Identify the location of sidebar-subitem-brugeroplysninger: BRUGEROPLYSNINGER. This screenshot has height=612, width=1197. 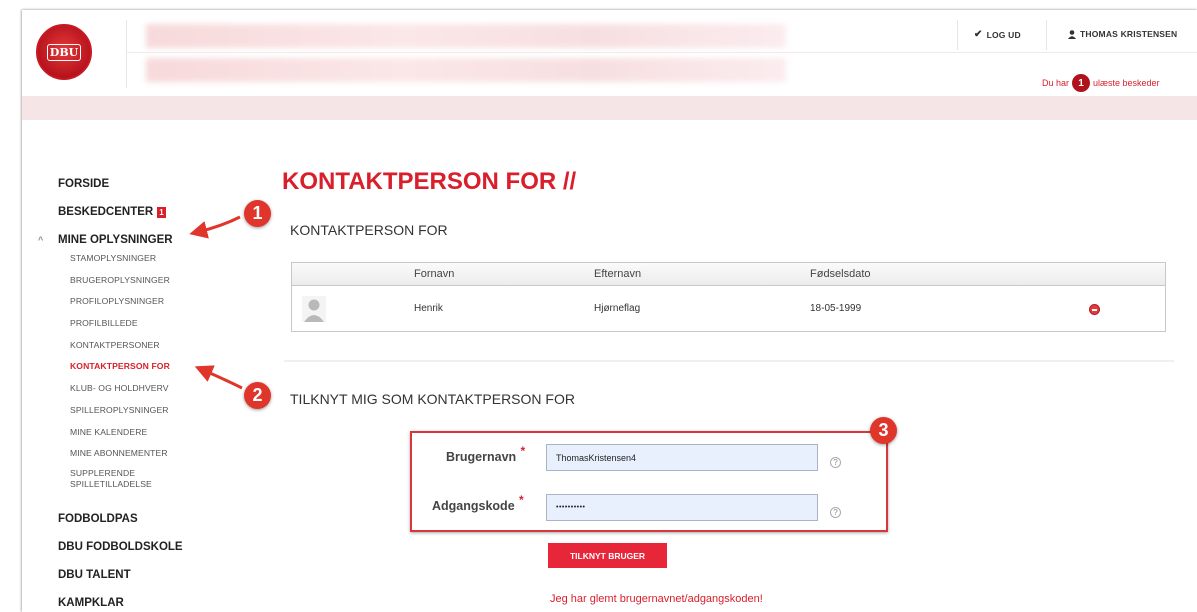
(154, 281).